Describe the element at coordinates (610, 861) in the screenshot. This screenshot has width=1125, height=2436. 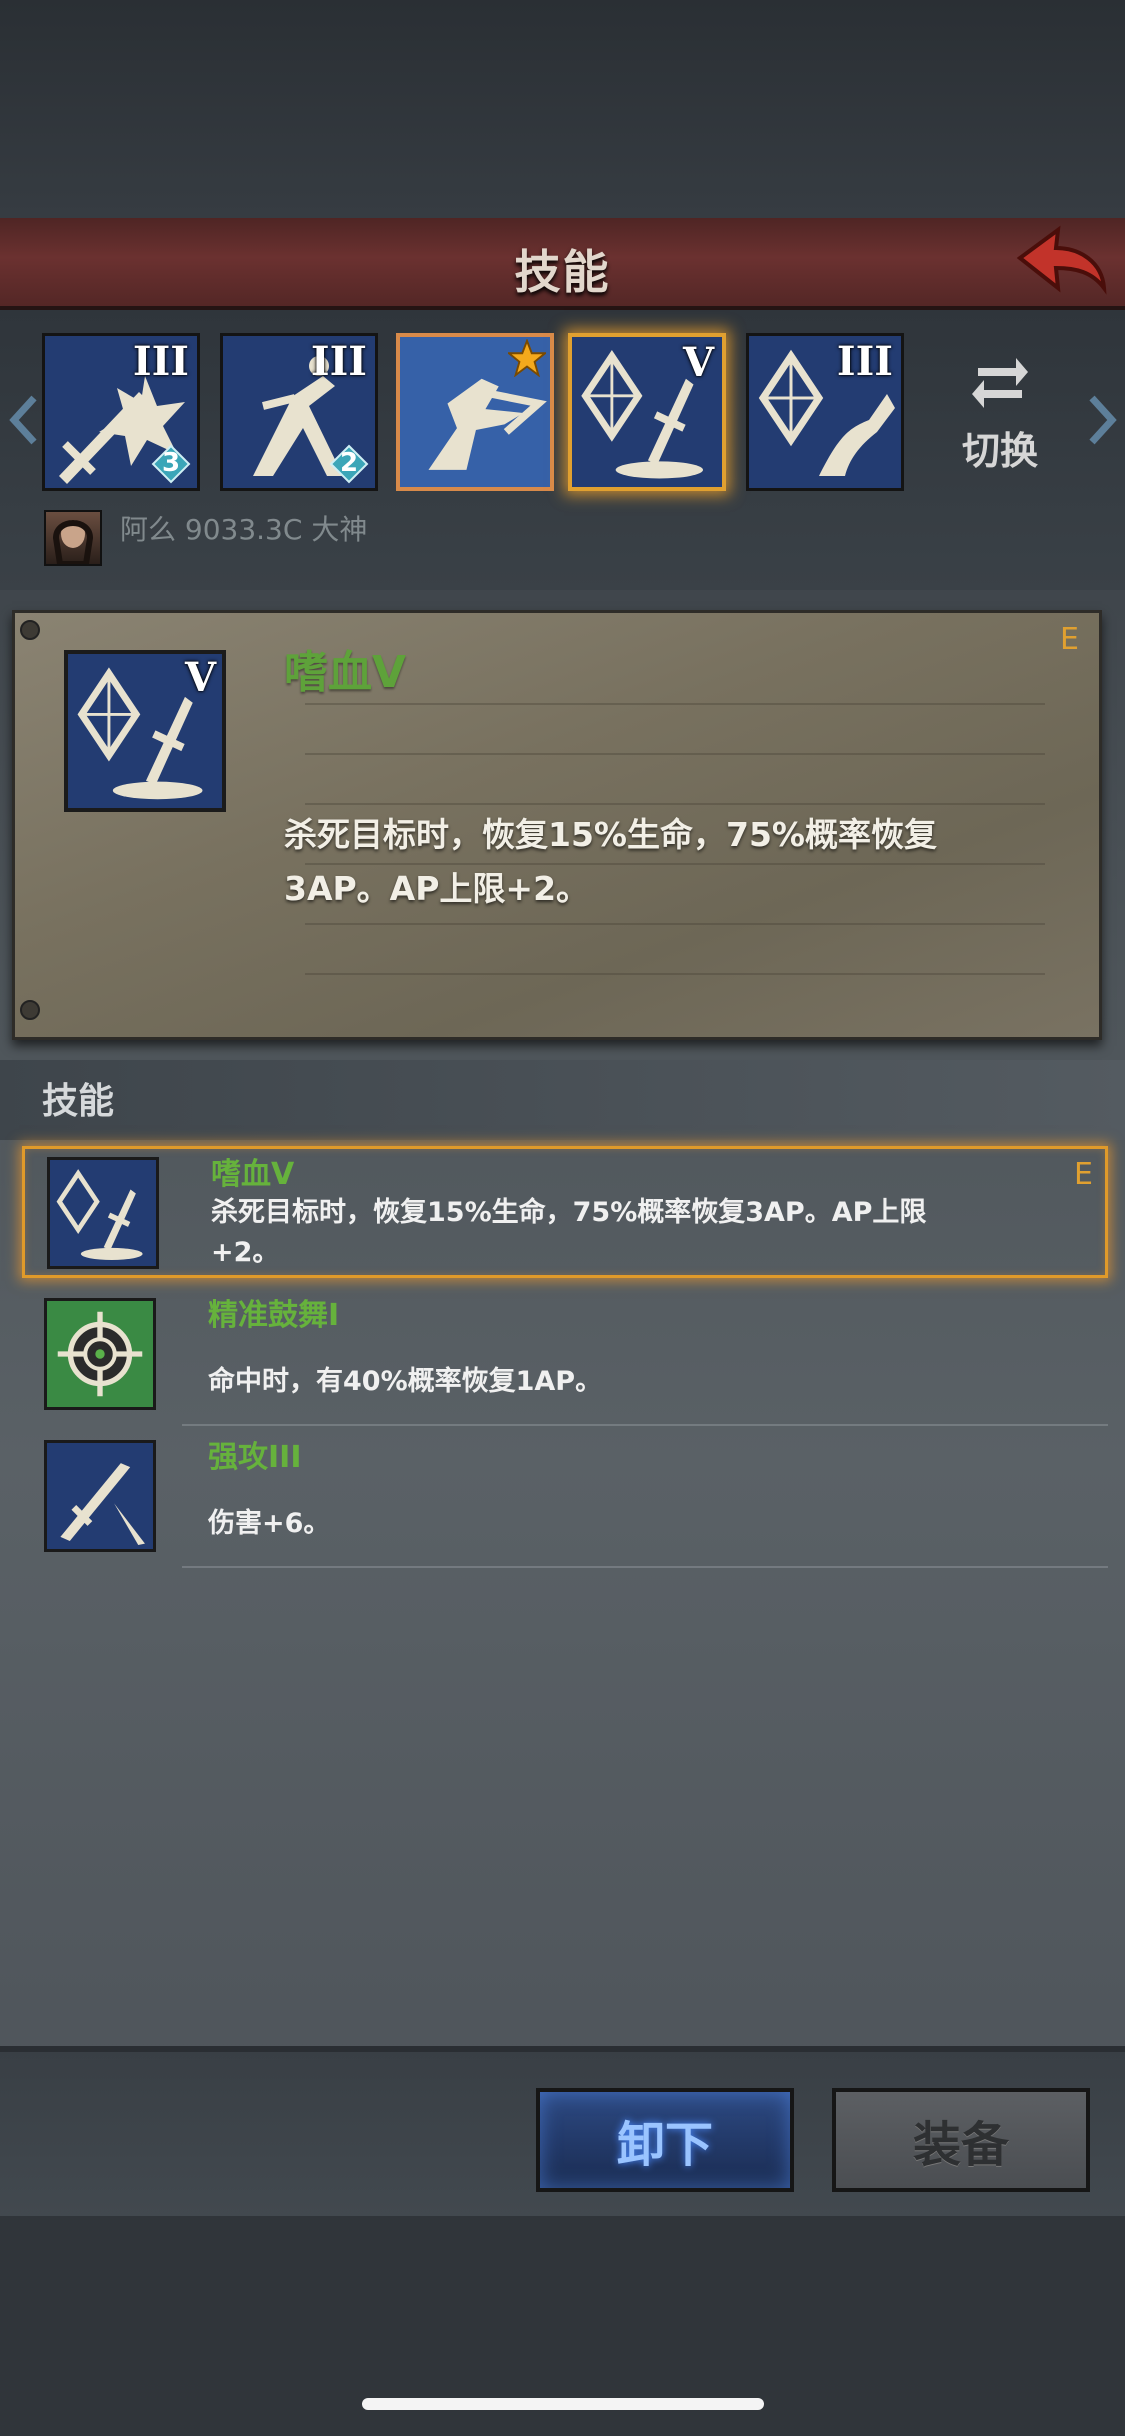
I see `detail-description: 杀死目标时，恢复15%生命，75%概率恢复3AP。AP上限+2。` at that location.